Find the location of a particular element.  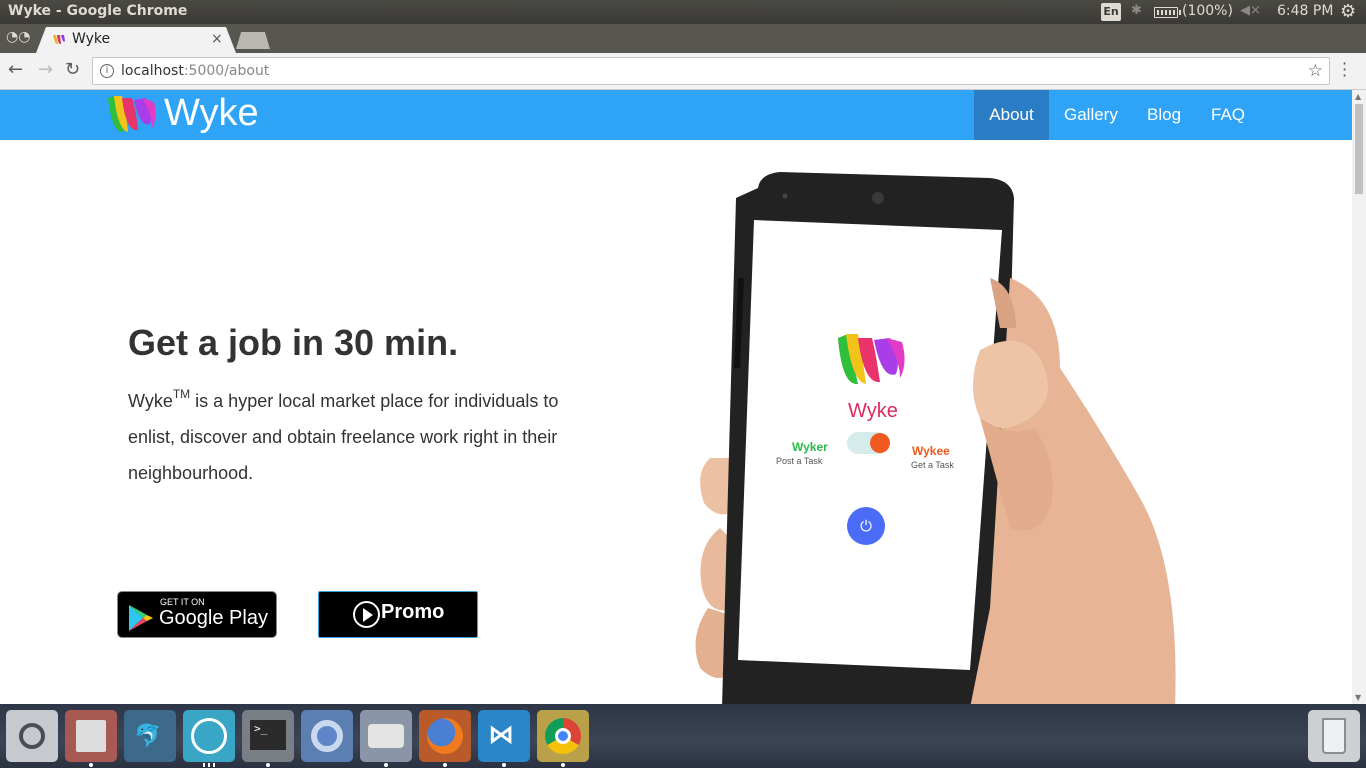

url-path: :5000/about is located at coordinates (226, 71).